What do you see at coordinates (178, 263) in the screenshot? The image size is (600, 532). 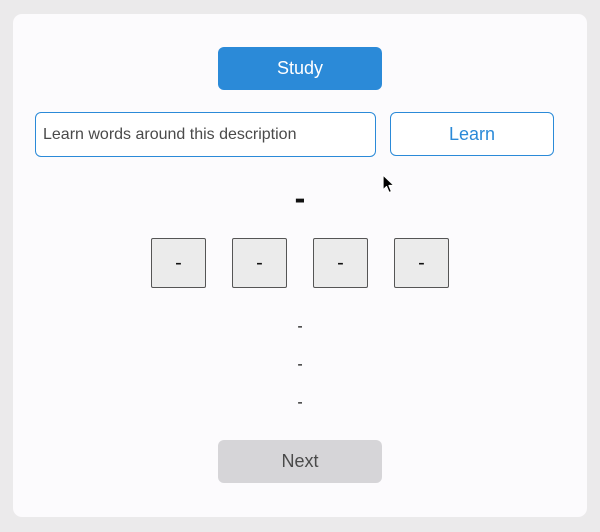 I see `choice-button-1: -` at bounding box center [178, 263].